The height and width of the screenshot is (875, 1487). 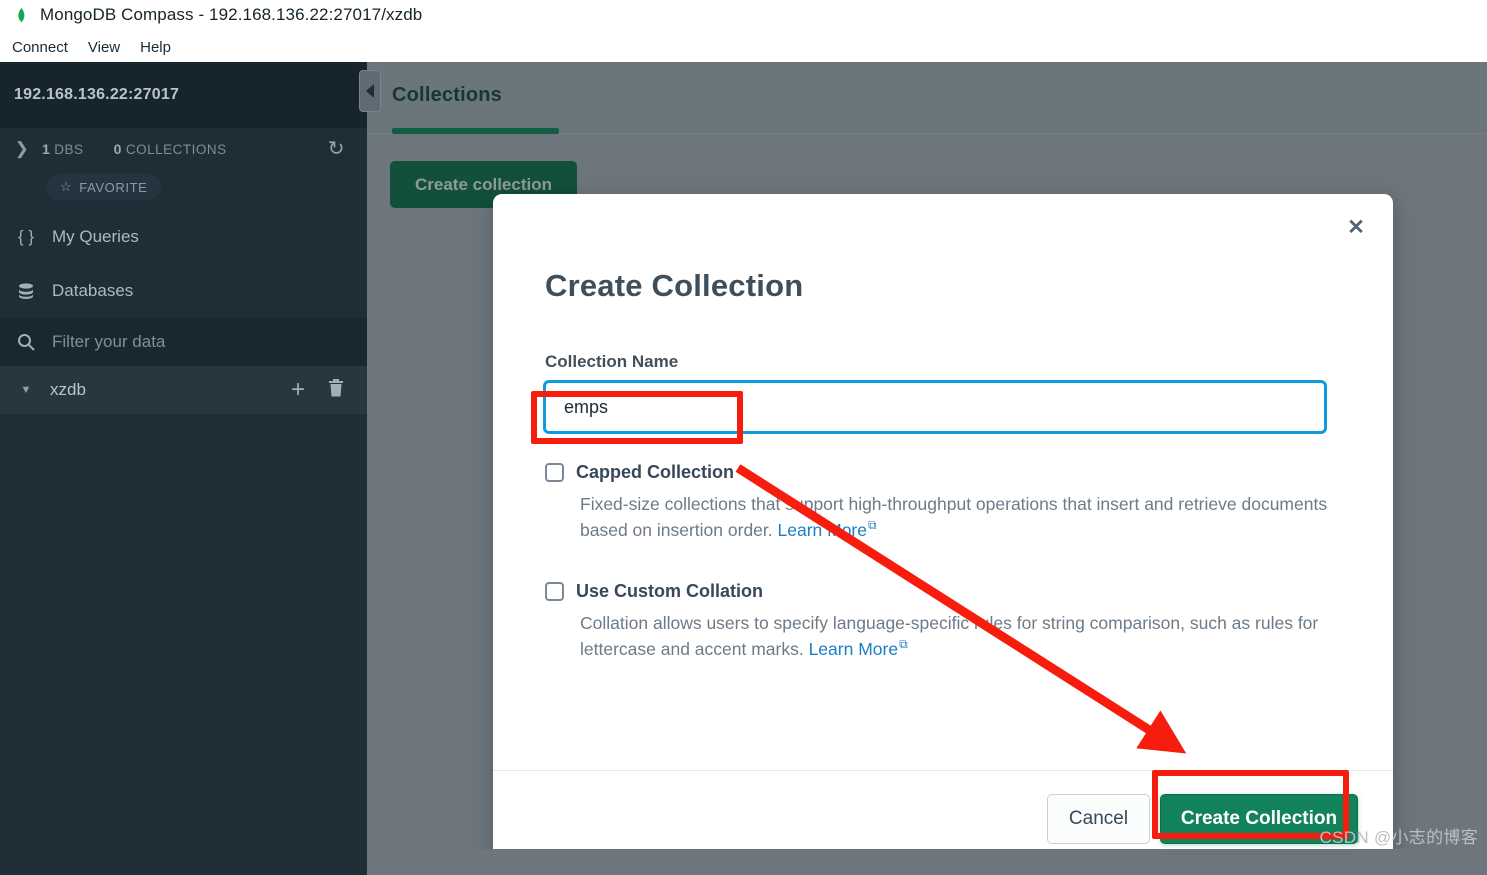 What do you see at coordinates (40, 47) in the screenshot?
I see `menu-connect: Connect` at bounding box center [40, 47].